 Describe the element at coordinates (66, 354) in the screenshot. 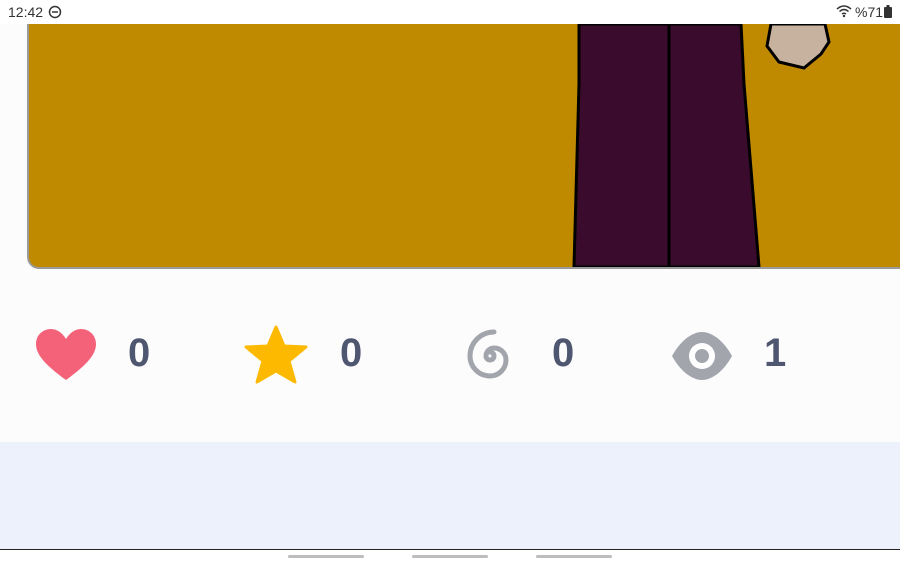

I see `heart-icon` at that location.